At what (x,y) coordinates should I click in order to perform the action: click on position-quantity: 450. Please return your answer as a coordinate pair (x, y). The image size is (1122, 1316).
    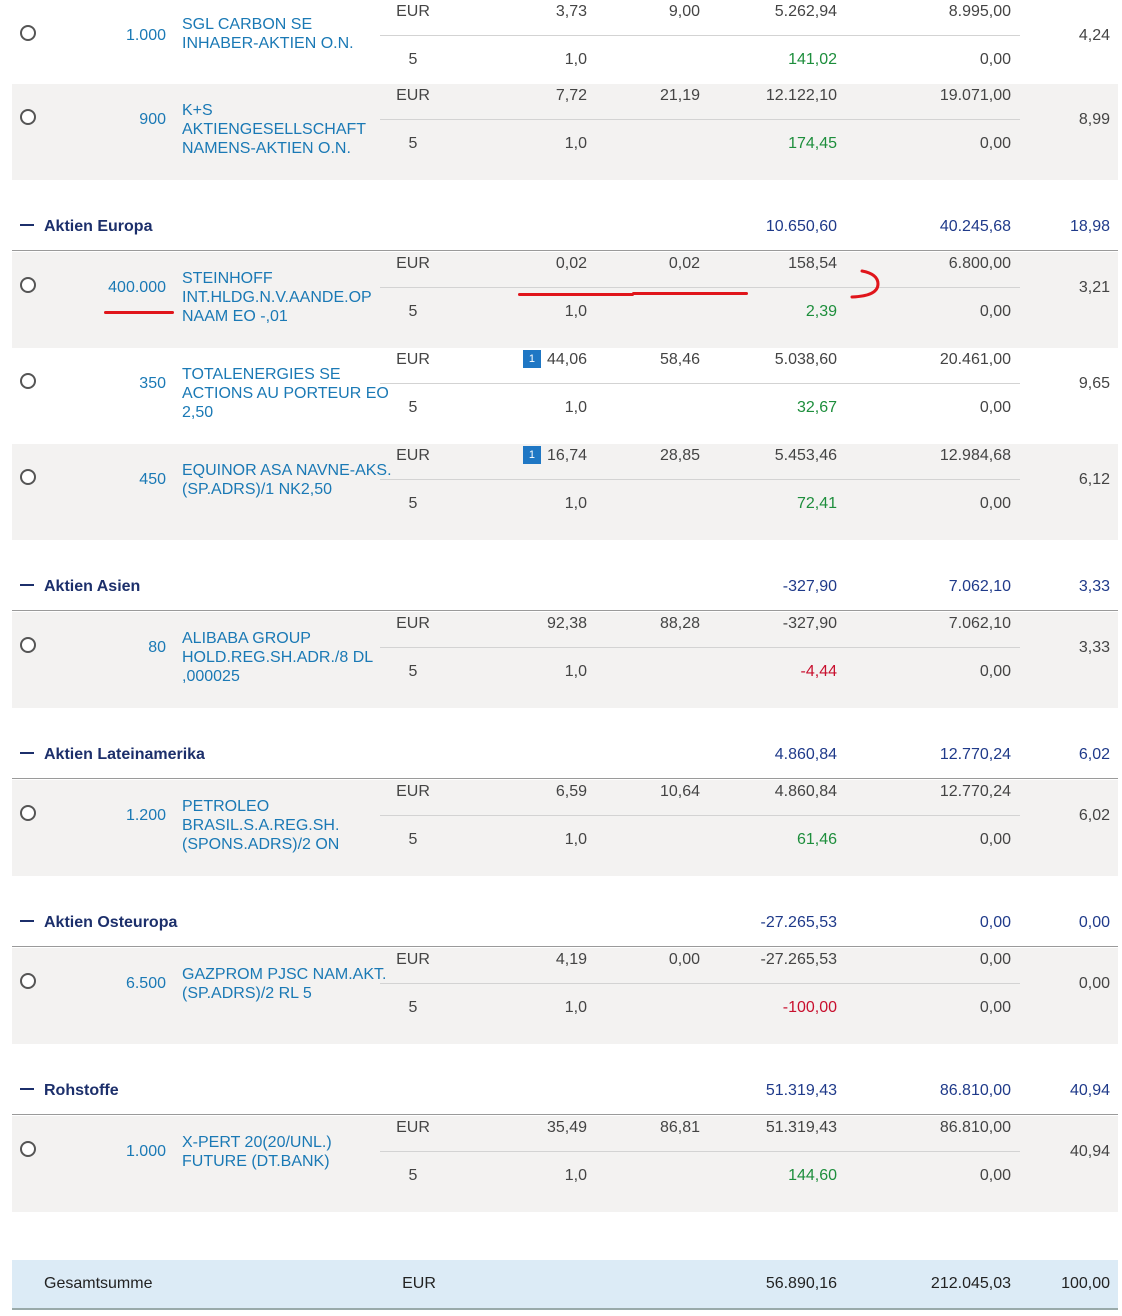
    Looking at the image, I should click on (123, 480).